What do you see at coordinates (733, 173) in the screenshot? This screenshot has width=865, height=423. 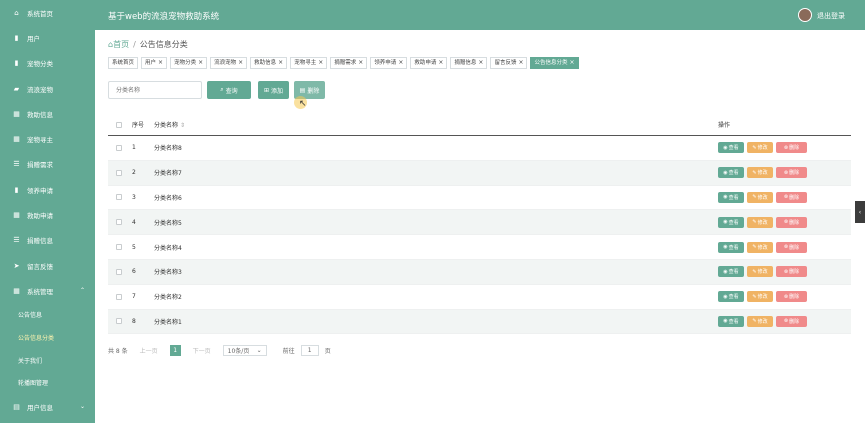 I see `view-button-label: 查看` at bounding box center [733, 173].